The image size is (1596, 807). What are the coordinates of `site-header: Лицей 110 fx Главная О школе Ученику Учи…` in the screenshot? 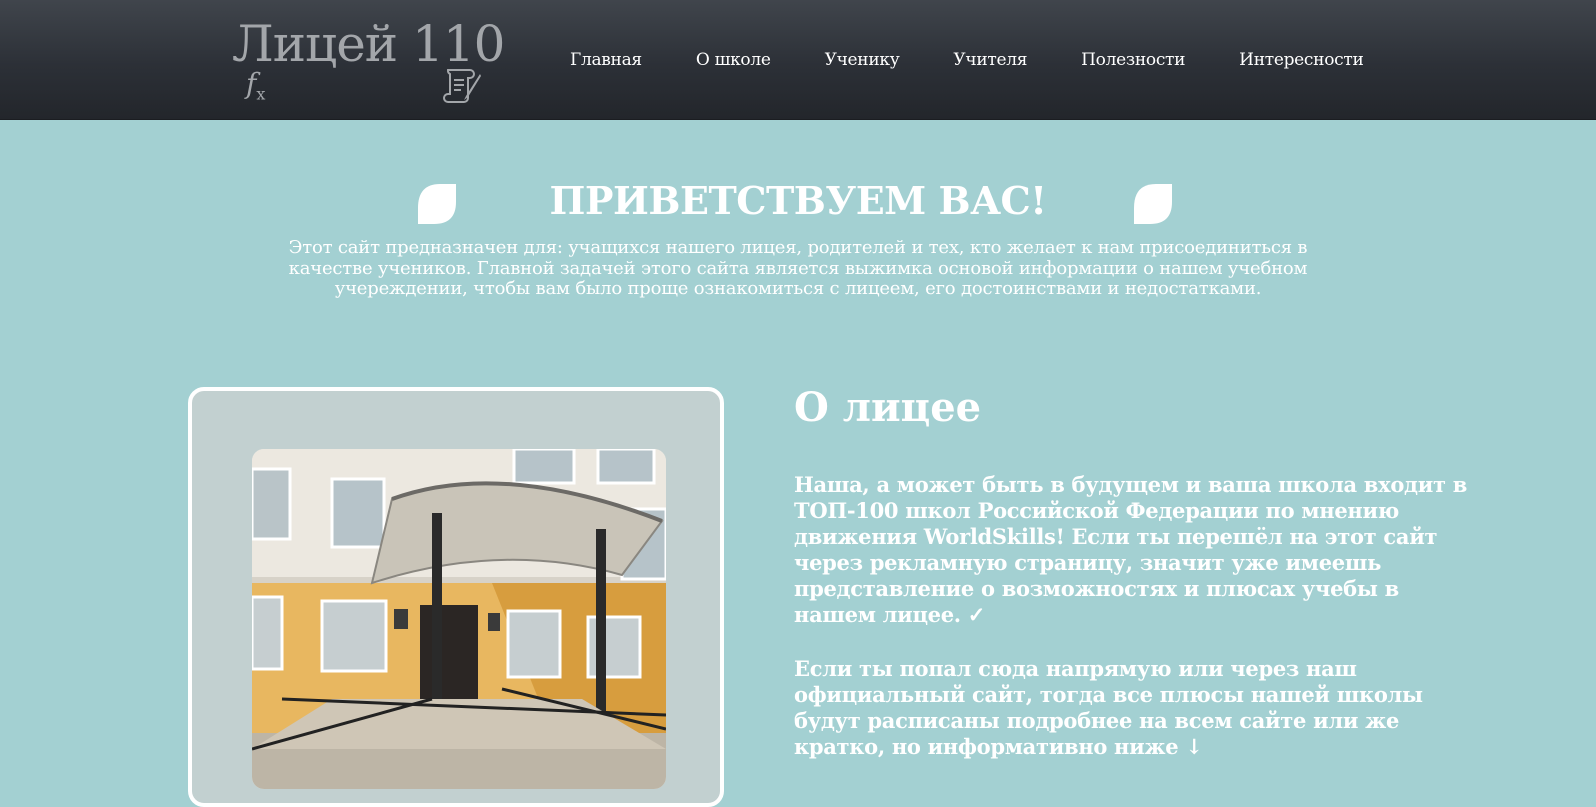 It's located at (798, 60).